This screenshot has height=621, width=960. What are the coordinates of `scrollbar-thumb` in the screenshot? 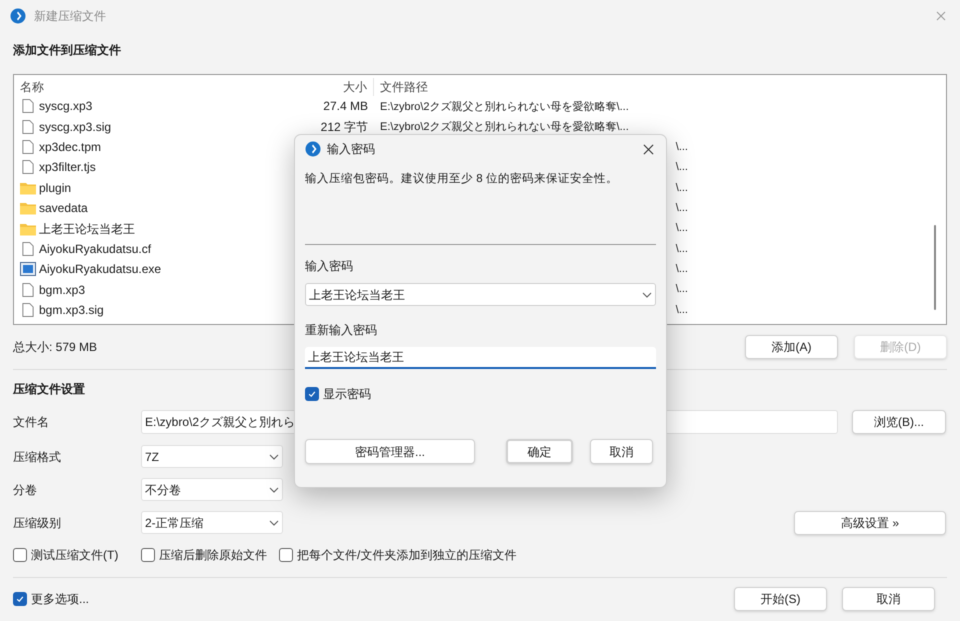 It's located at (935, 267).